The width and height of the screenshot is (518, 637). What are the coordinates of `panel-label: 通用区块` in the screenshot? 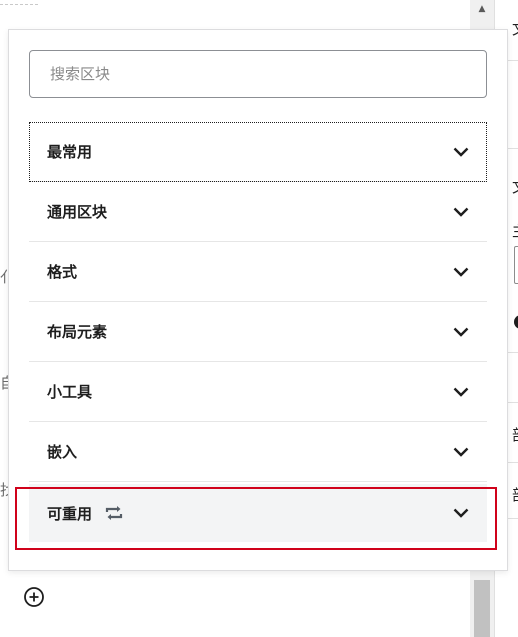 It's located at (77, 212).